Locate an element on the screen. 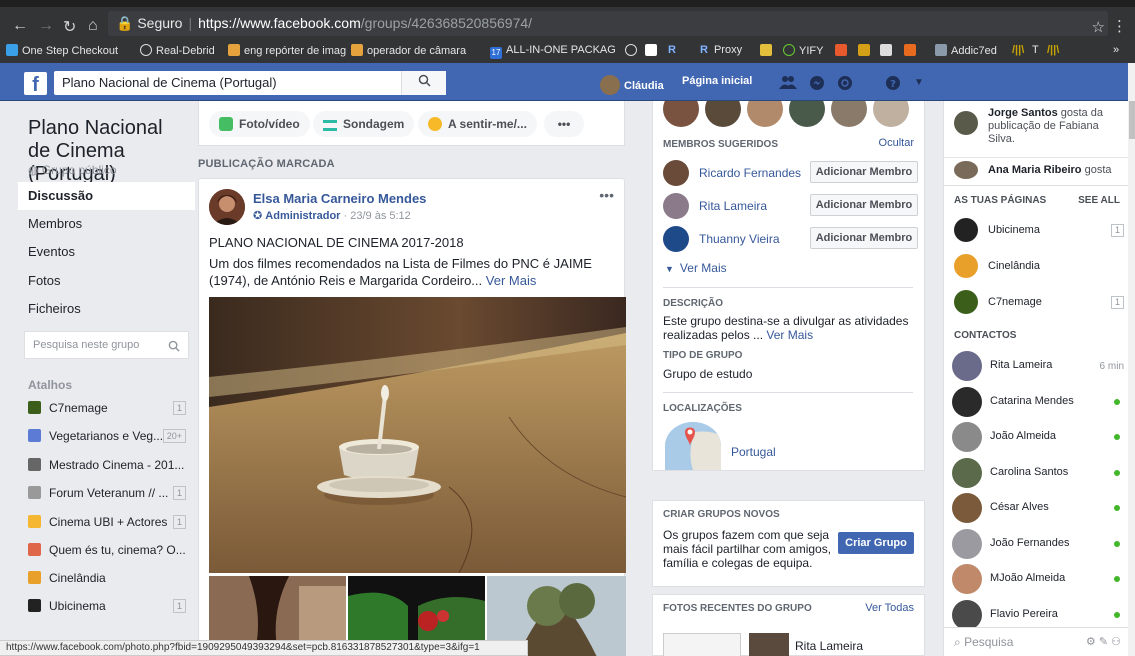  page-item: Cinelândia is located at coordinates (1039, 267).